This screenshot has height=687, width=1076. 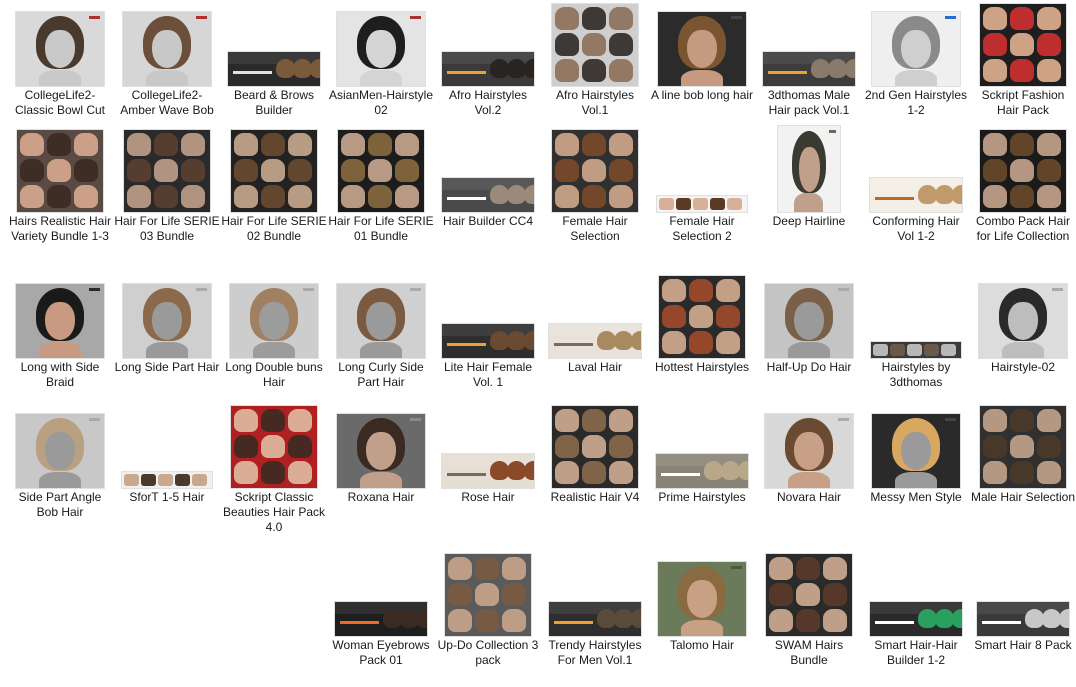 I want to click on folder-item: CollegeLife2-Amber Wave Bob, so click(x=167, y=65).